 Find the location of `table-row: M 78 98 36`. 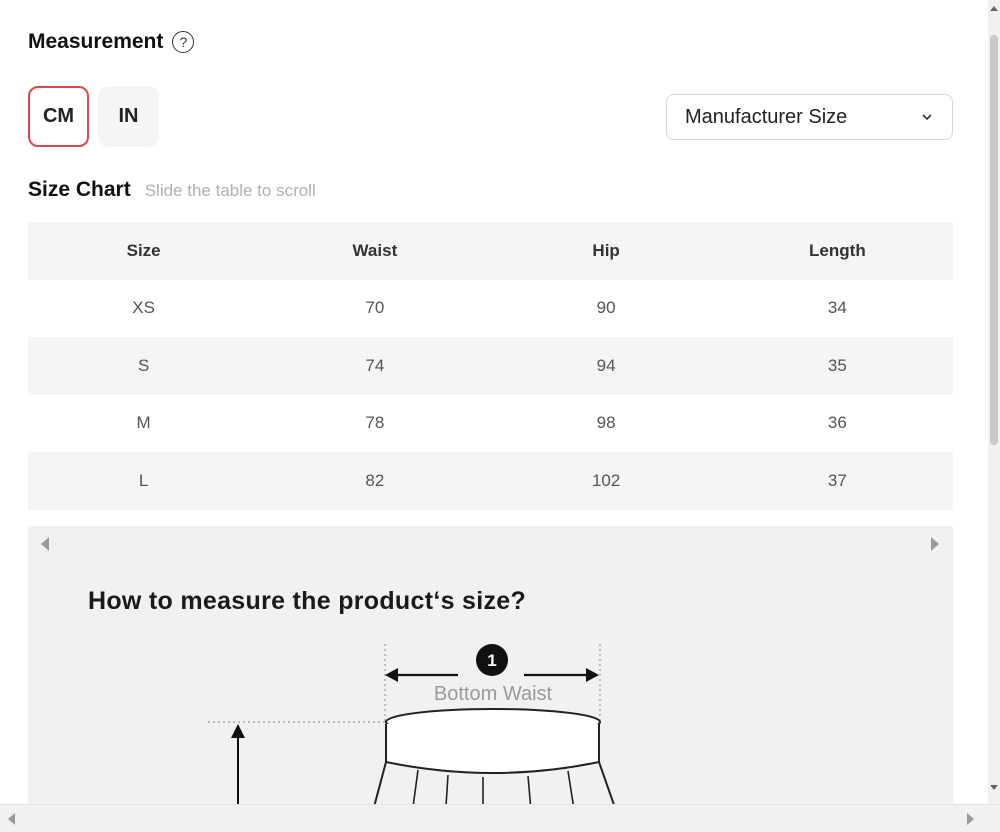

table-row: M 78 98 36 is located at coordinates (490, 424).